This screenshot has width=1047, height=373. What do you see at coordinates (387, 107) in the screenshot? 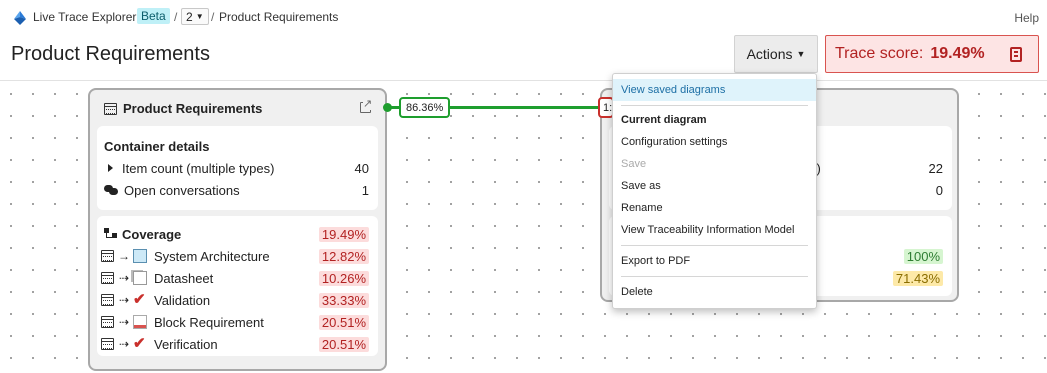
I see `link-endpoint` at bounding box center [387, 107].